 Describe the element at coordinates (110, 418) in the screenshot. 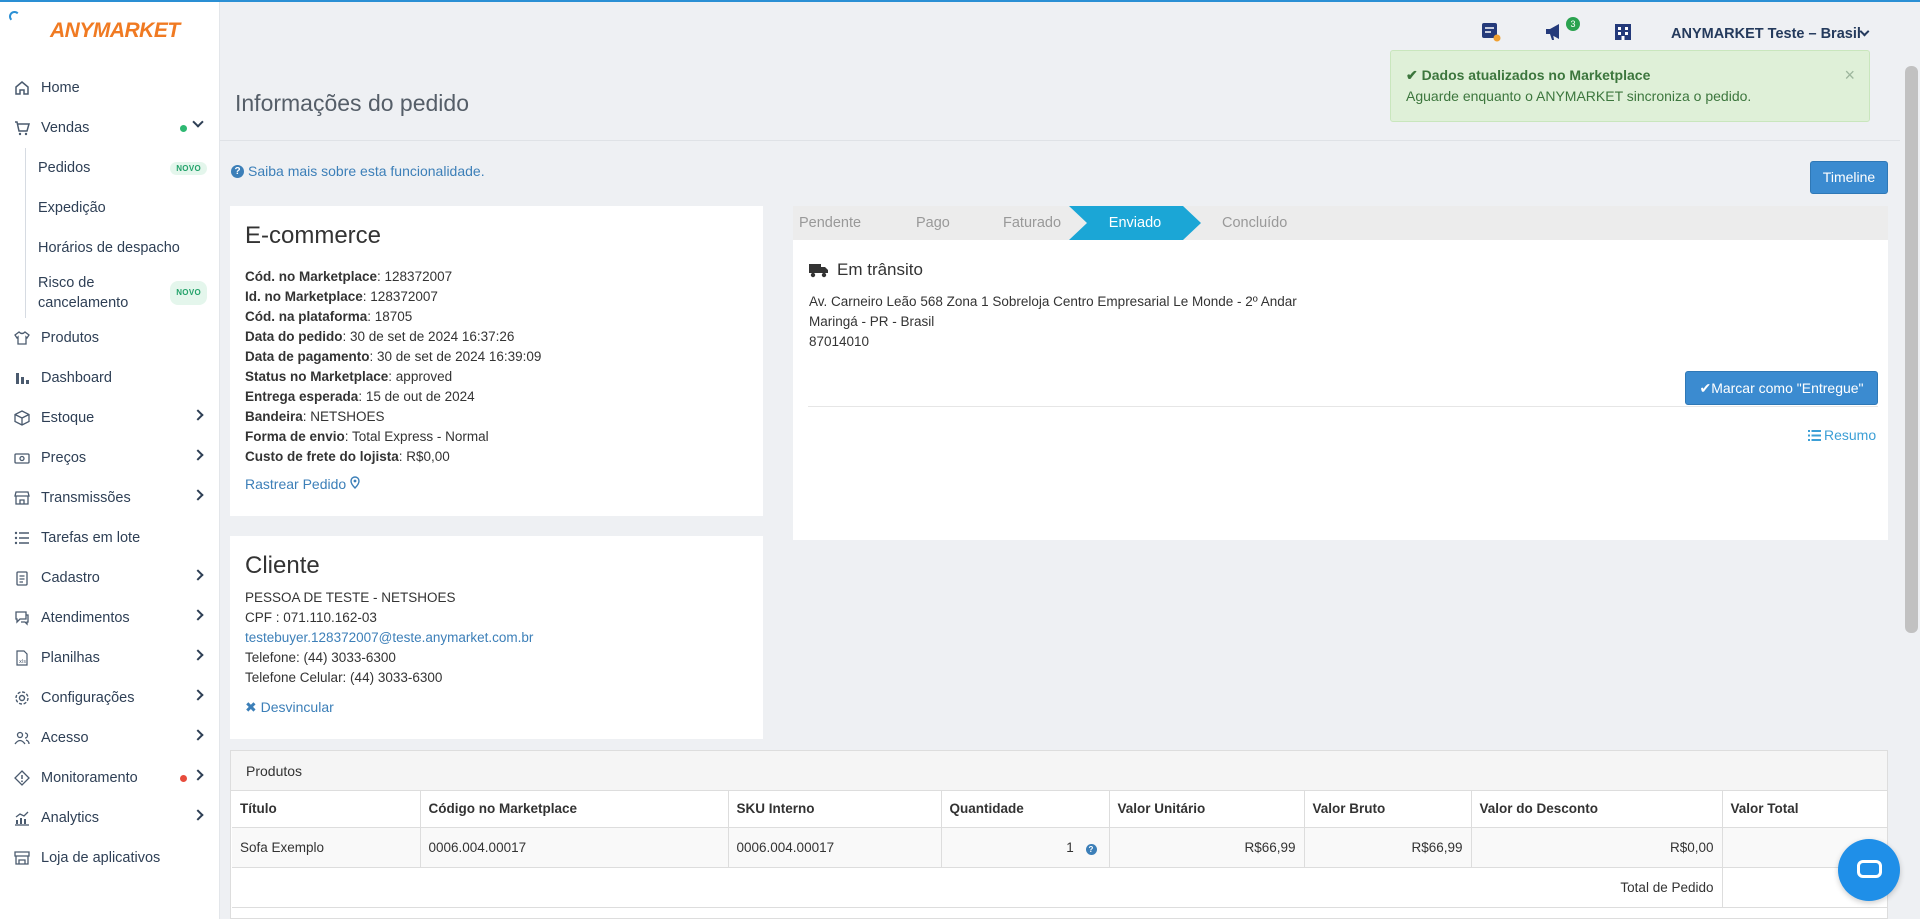

I see `sidebar-item-estoque: Estoque` at that location.